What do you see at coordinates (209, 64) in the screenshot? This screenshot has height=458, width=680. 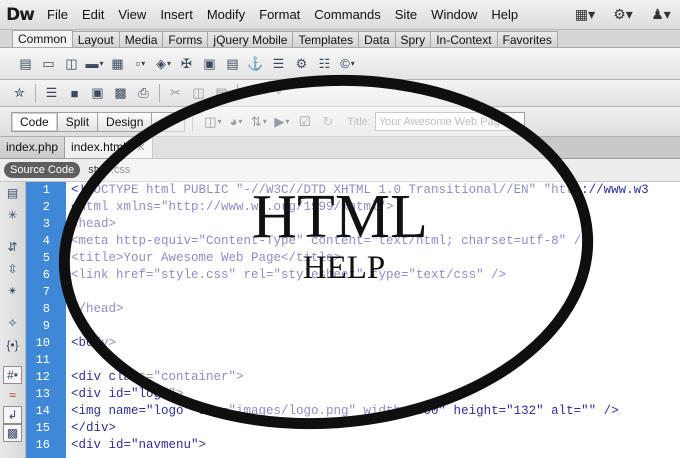 I see `widget-icon: ▣` at bounding box center [209, 64].